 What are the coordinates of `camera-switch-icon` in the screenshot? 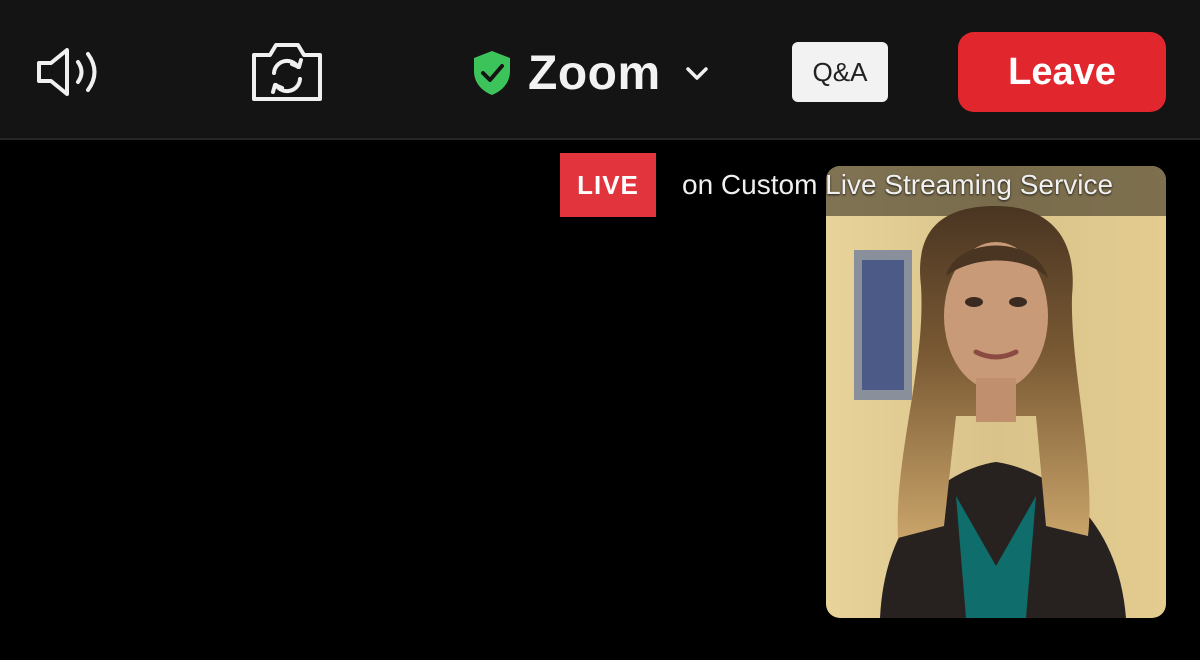 It's located at (287, 72).